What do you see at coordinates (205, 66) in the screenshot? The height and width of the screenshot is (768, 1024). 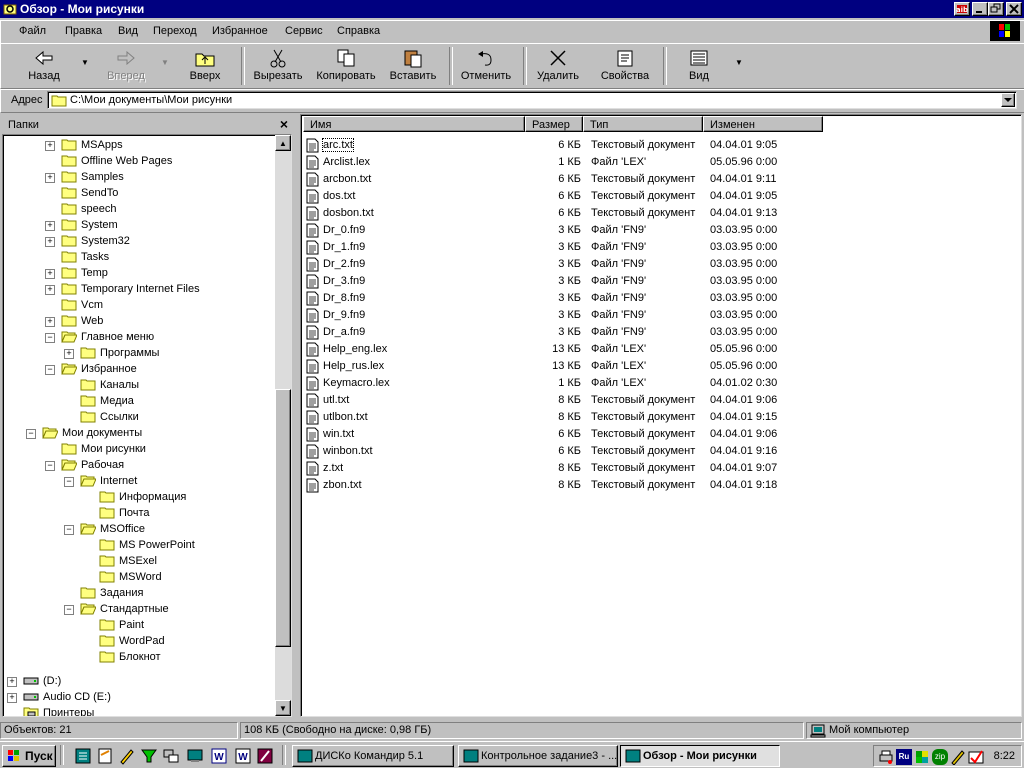 I see `up-button: Вверх` at bounding box center [205, 66].